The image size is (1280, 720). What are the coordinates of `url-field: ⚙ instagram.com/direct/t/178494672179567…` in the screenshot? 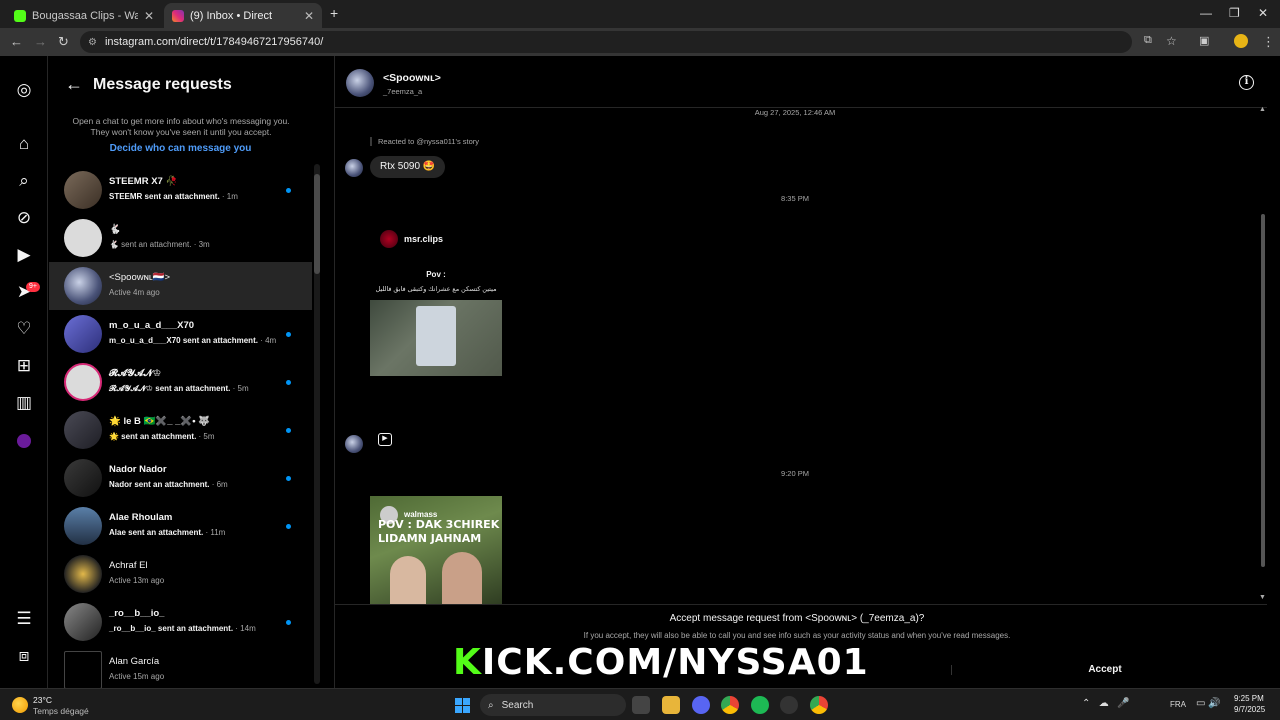 It's located at (606, 42).